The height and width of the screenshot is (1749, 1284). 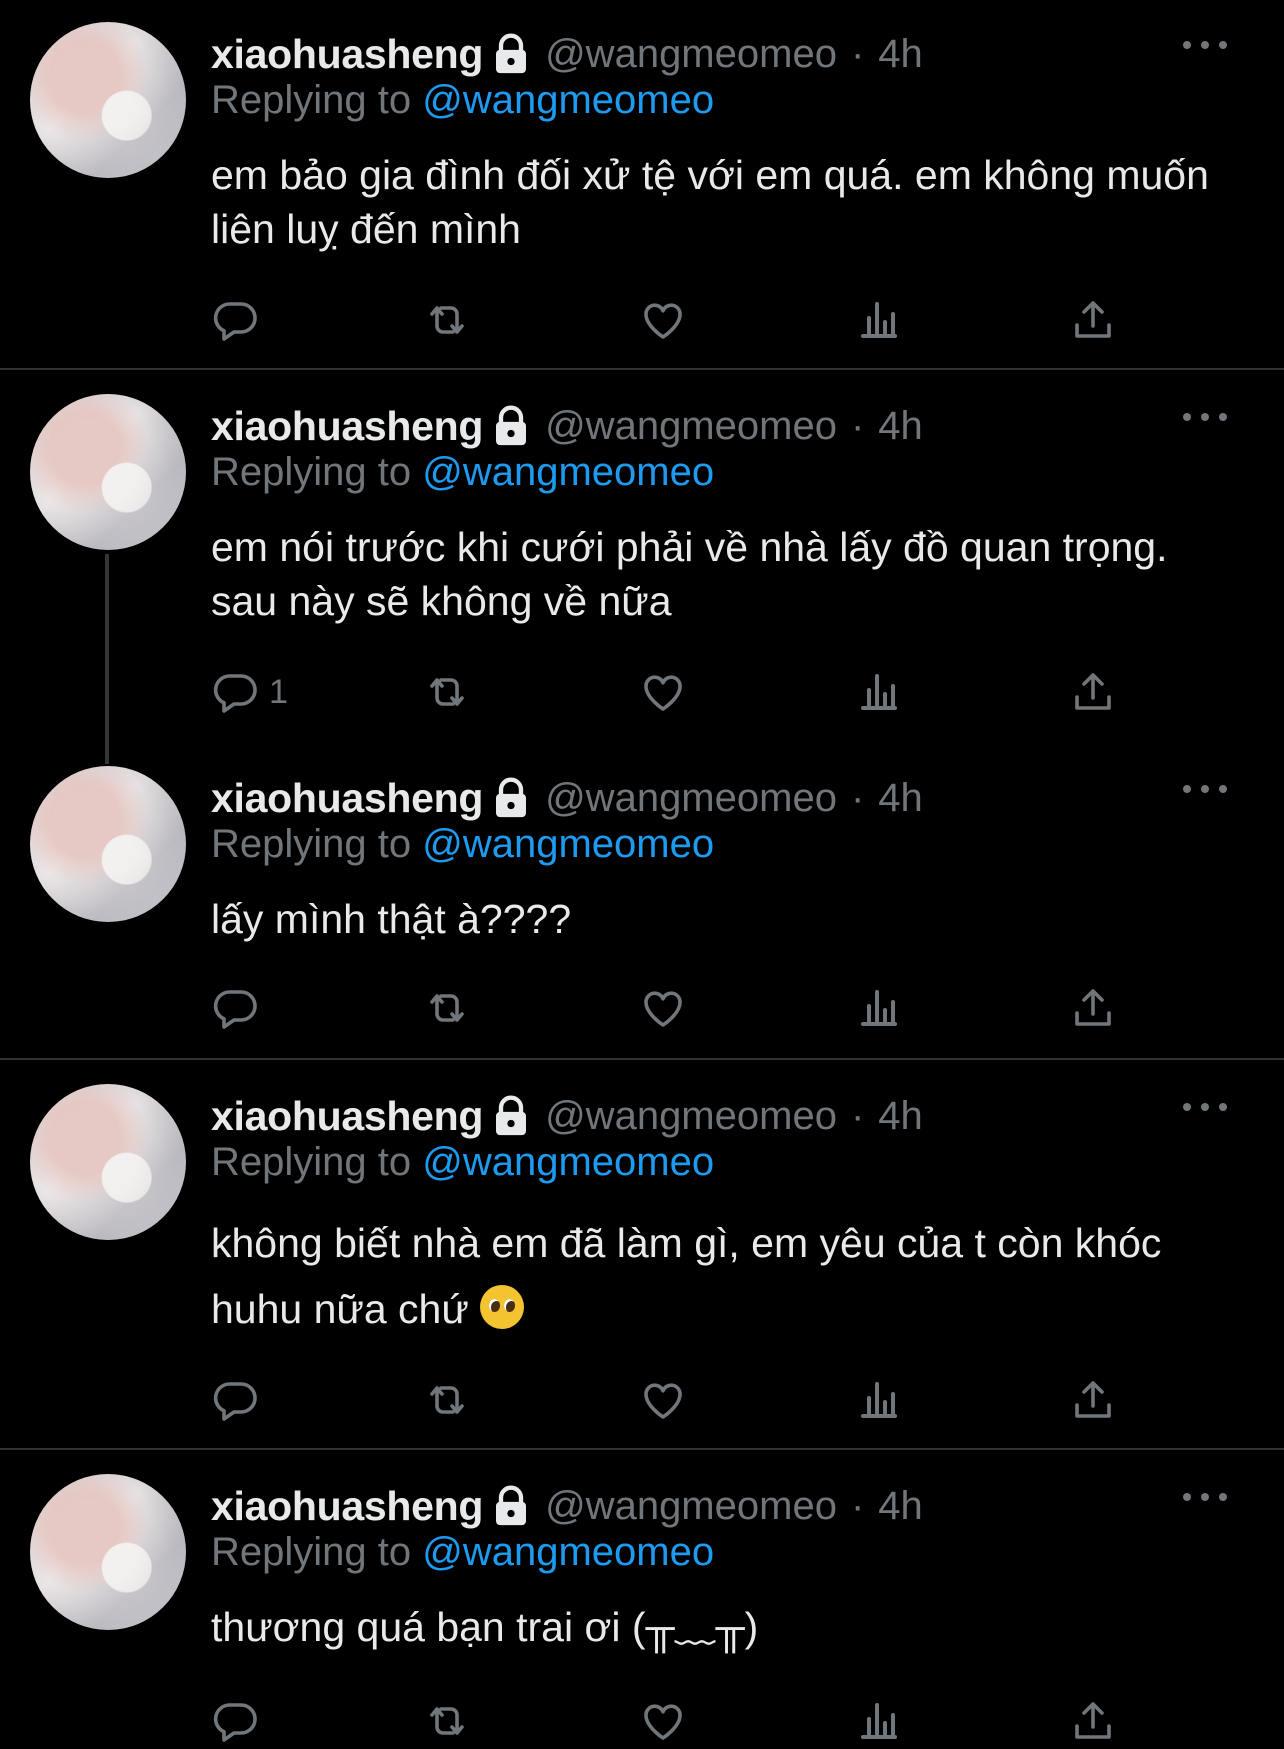 What do you see at coordinates (502, 1307) in the screenshot?
I see `pleading-face-emoji` at bounding box center [502, 1307].